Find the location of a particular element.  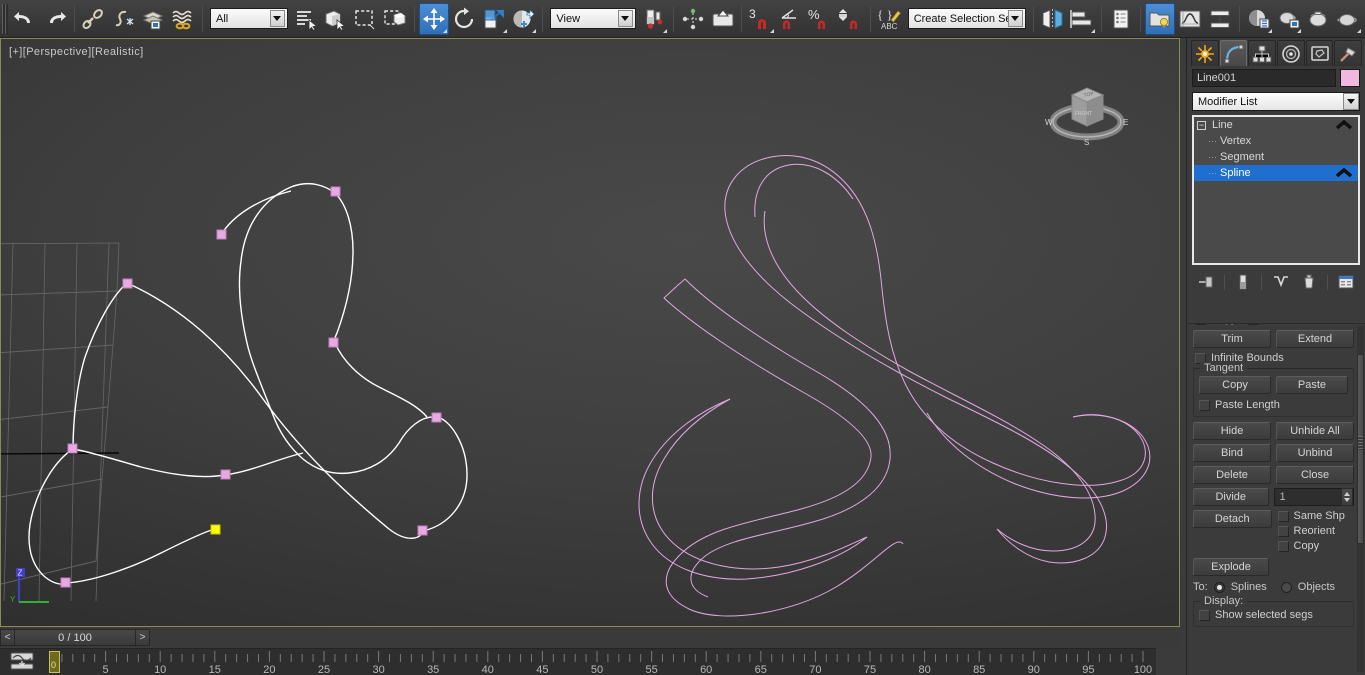

open-mini-curve-editor-icon is located at coordinates (22, 661).